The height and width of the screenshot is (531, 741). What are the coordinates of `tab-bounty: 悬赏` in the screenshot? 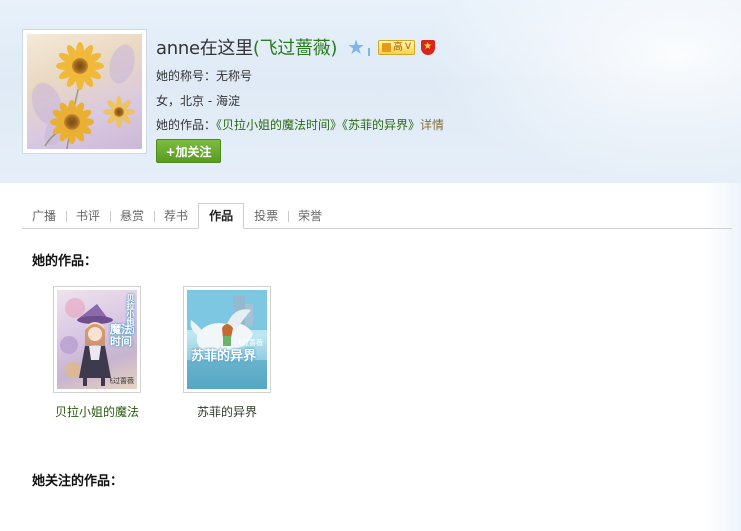 It's located at (132, 216).